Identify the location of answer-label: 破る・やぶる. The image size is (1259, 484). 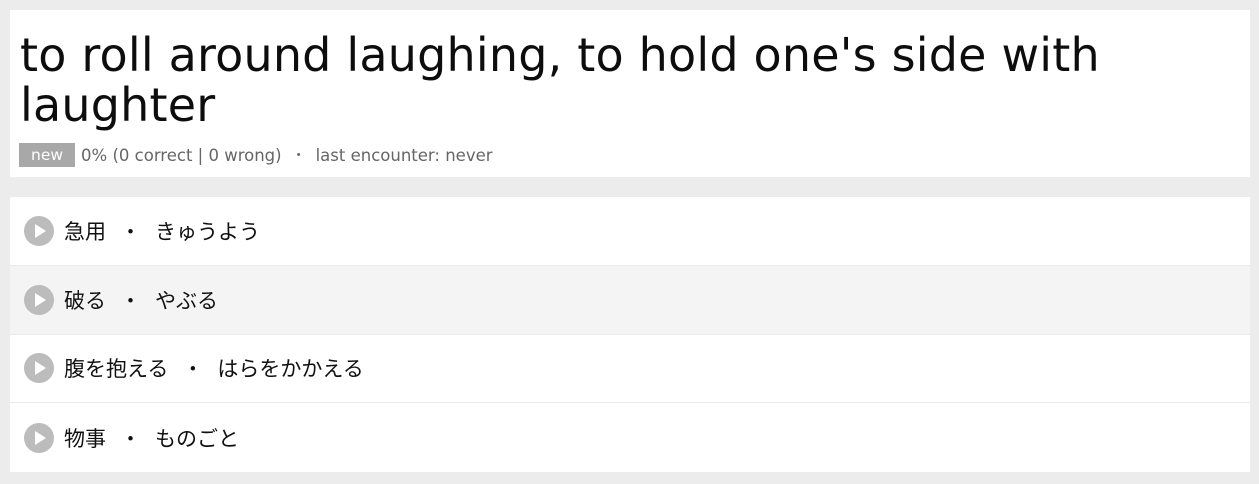
(141, 300).